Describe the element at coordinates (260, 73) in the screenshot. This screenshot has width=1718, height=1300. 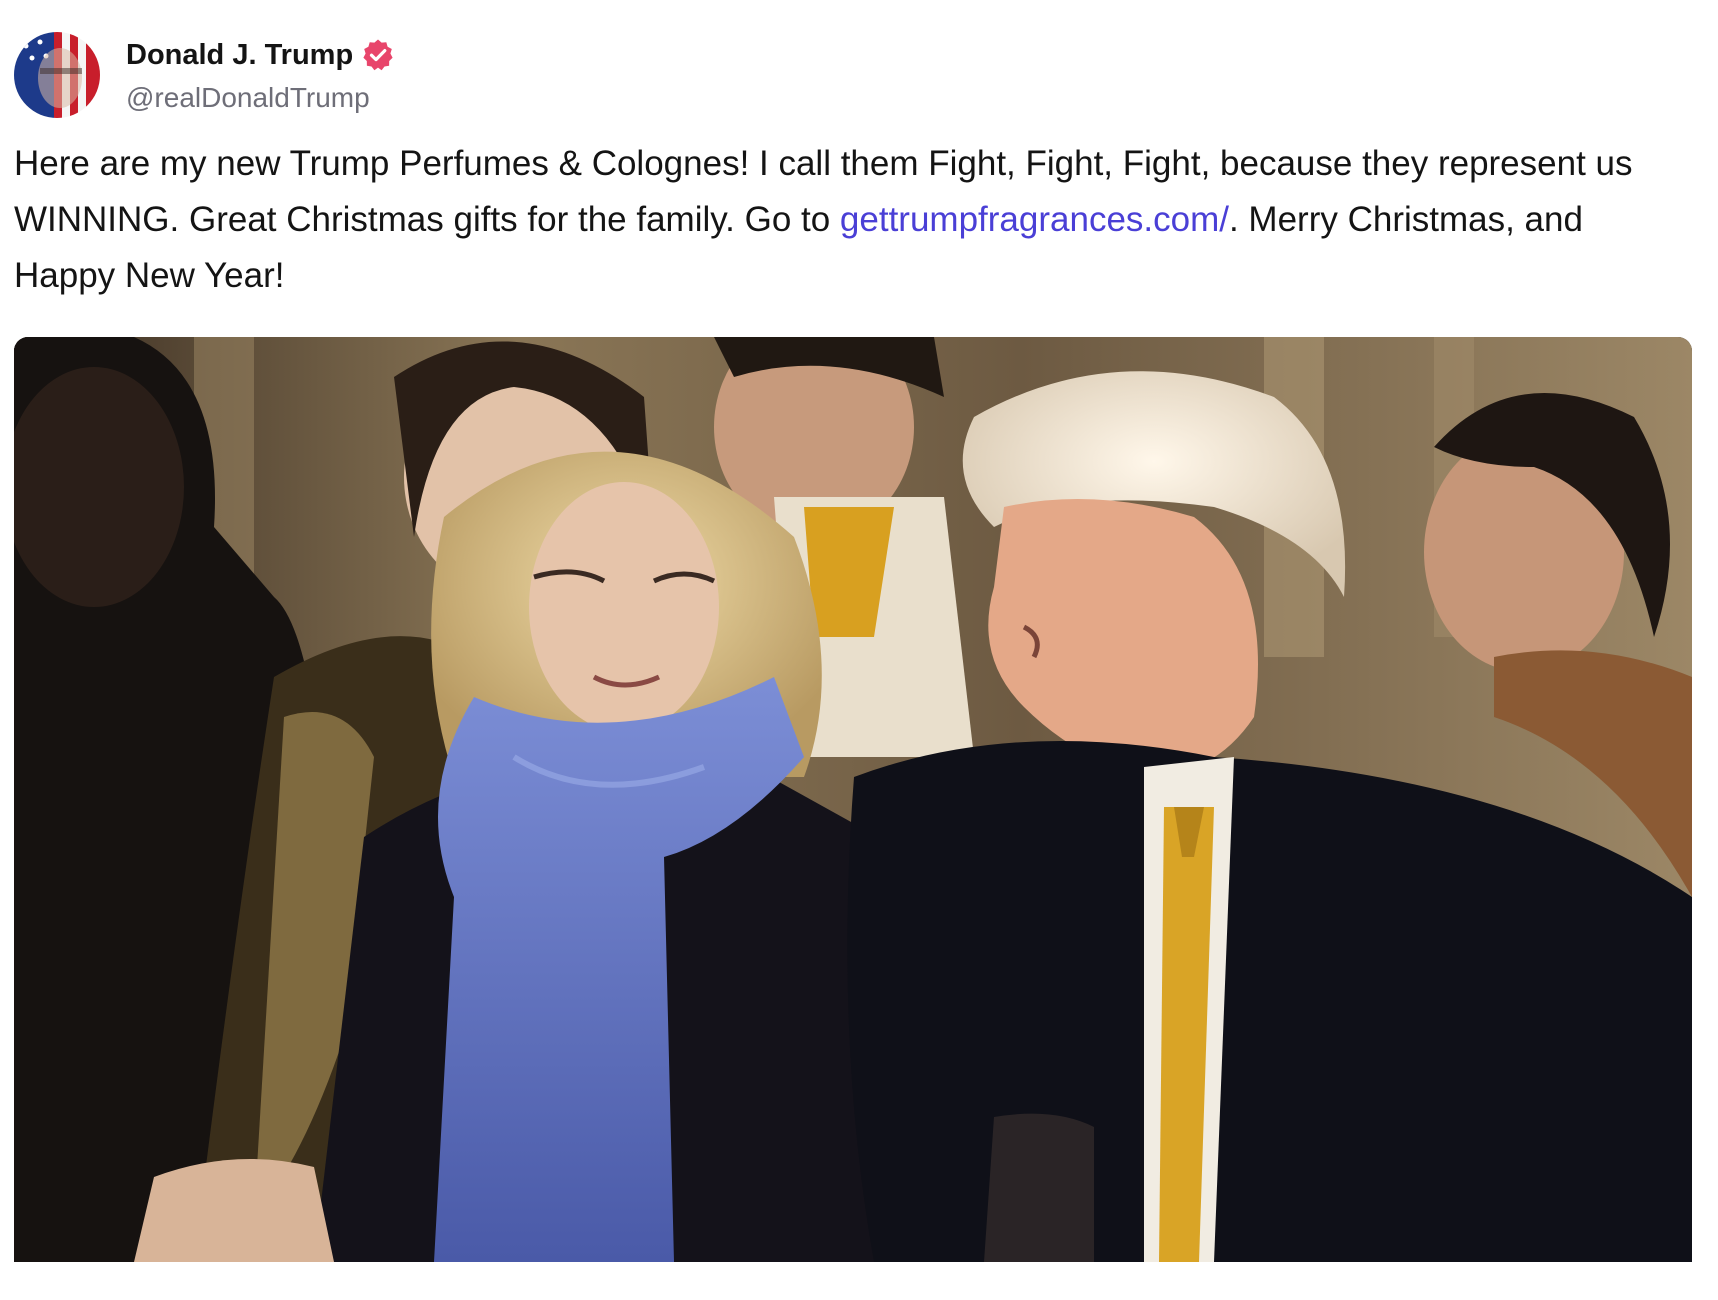
I see `author-identity: Donald J. Trump @realDonaldTrump` at that location.